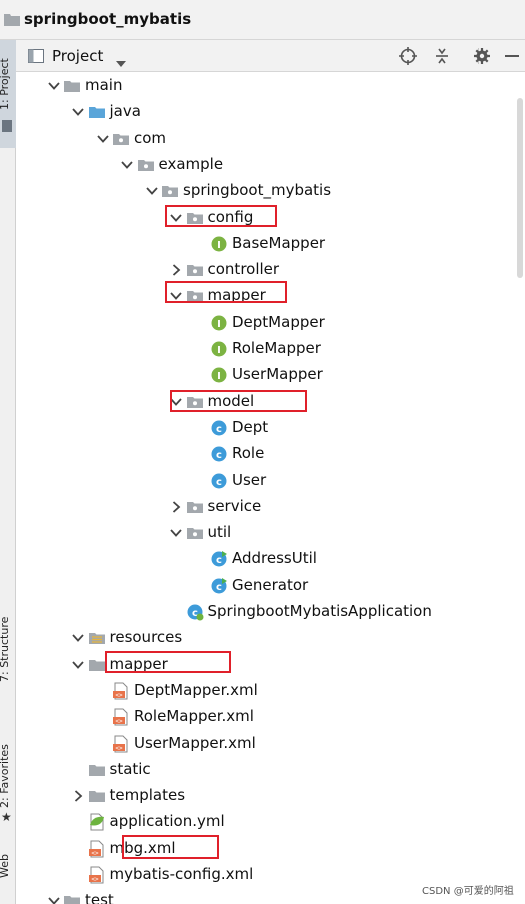 The height and width of the screenshot is (904, 525). I want to click on tree-row: I UserMapper, so click(266, 375).